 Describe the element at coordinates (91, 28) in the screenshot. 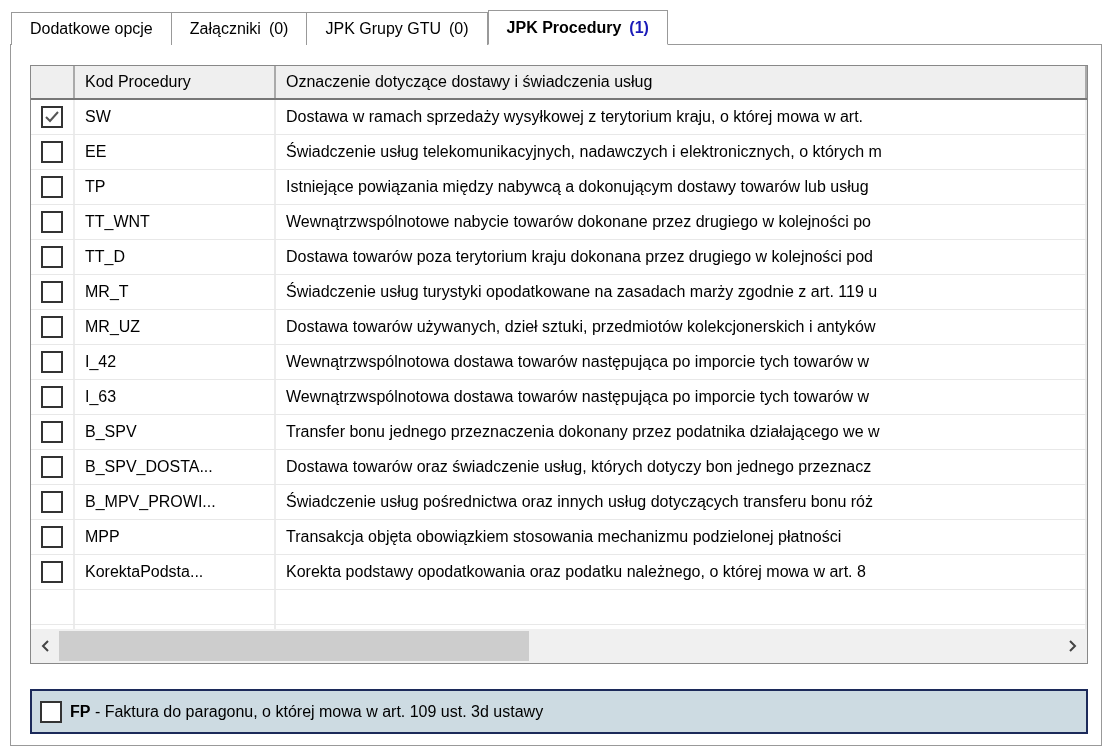

I see `tab: Dodatkowe opcje` at that location.